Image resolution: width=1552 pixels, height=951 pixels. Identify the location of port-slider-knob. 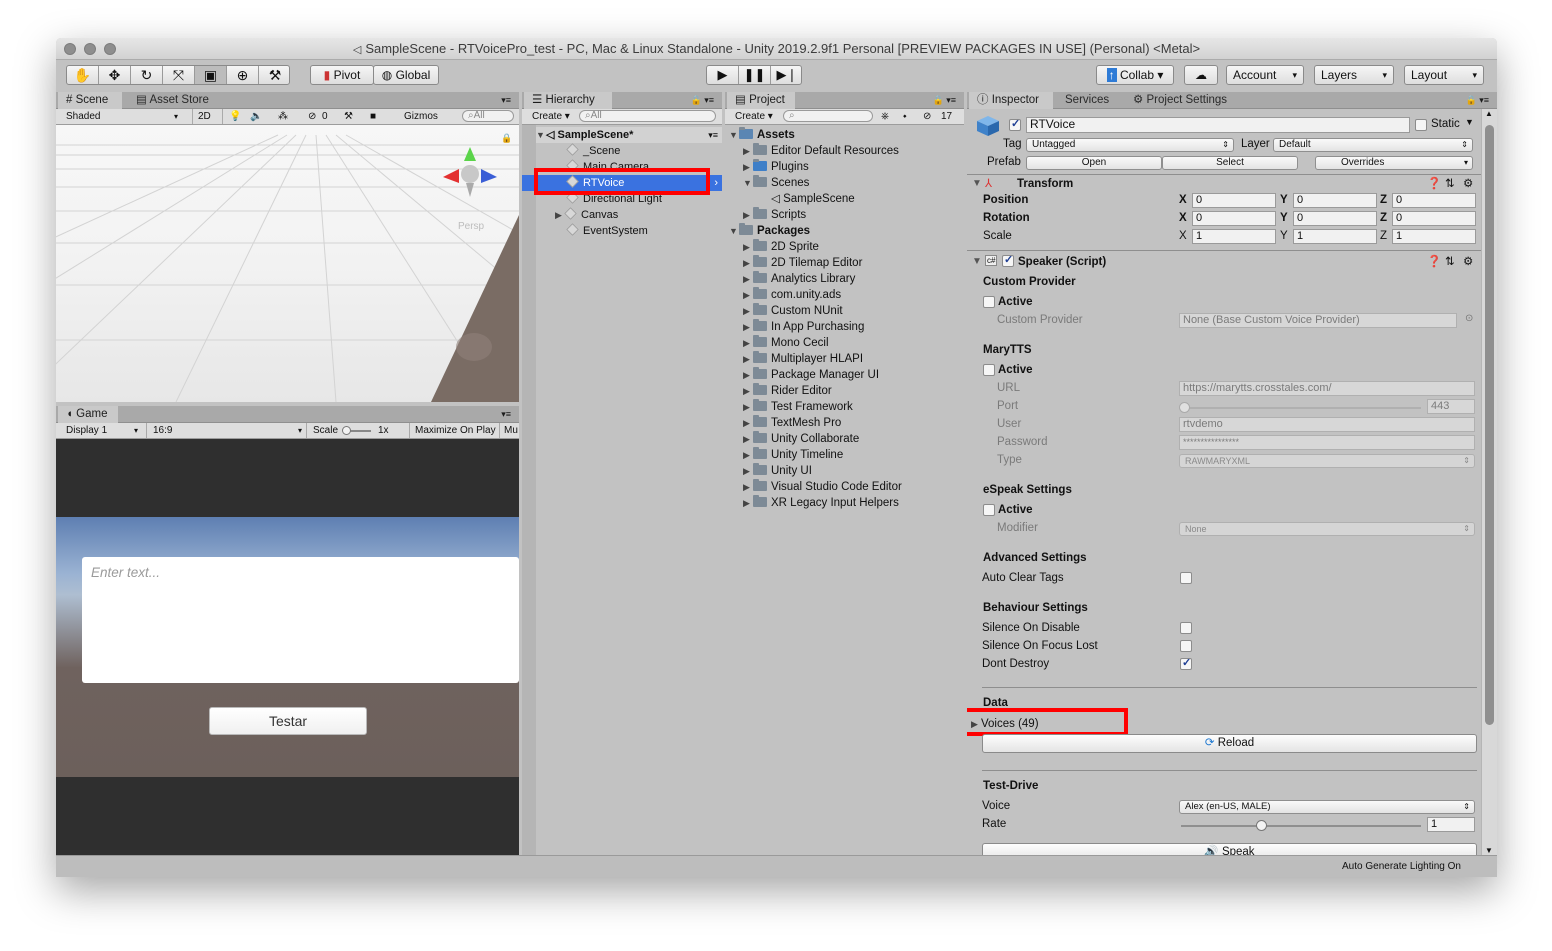
(1184, 407).